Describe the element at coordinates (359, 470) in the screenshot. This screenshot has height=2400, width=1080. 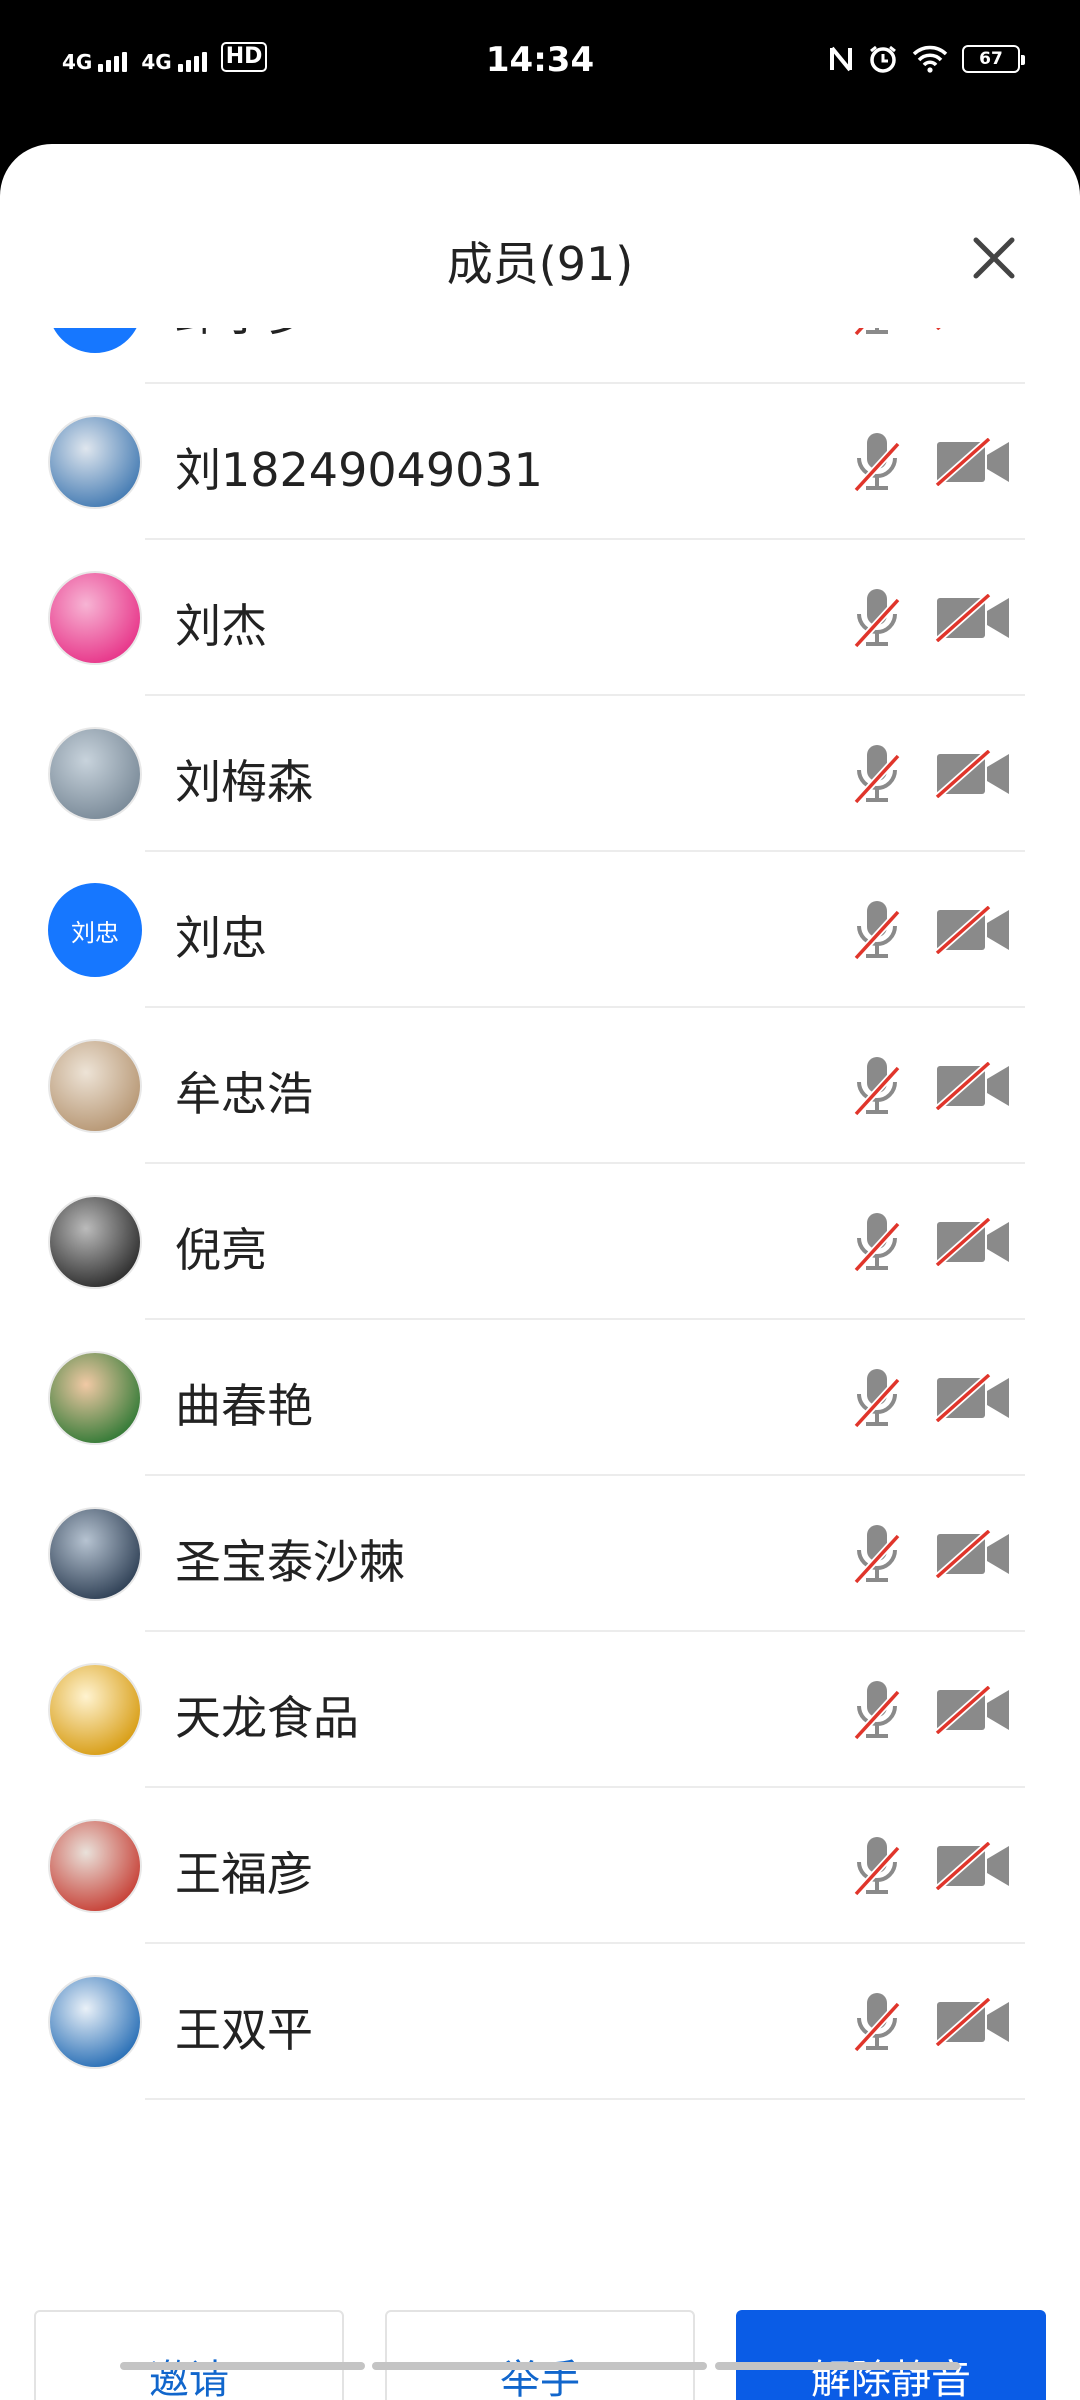
I see `member-name: 刘18249049031` at that location.